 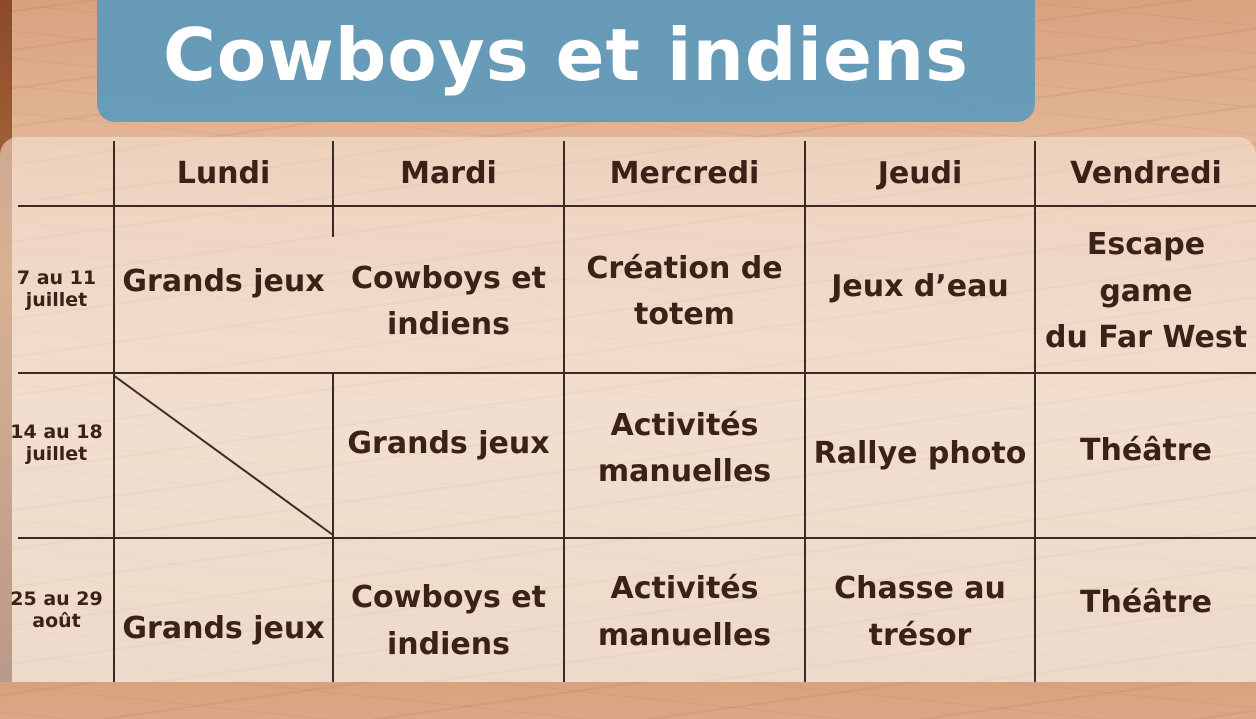 I want to click on title-banner: Cowboys et indiens, so click(x=566, y=61).